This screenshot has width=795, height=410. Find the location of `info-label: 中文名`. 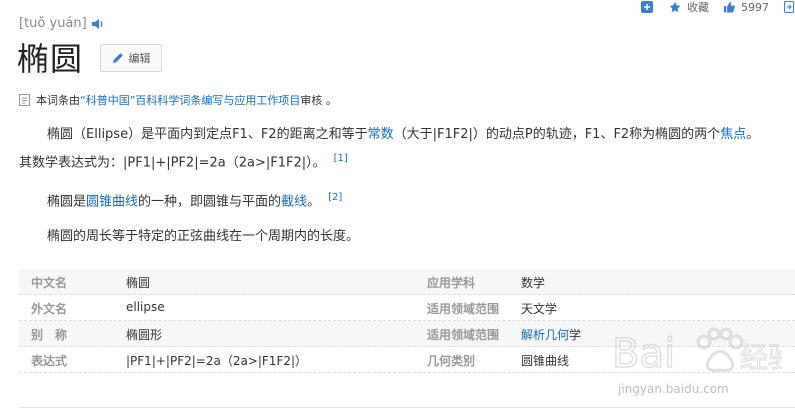

info-label: 中文名 is located at coordinates (49, 283).